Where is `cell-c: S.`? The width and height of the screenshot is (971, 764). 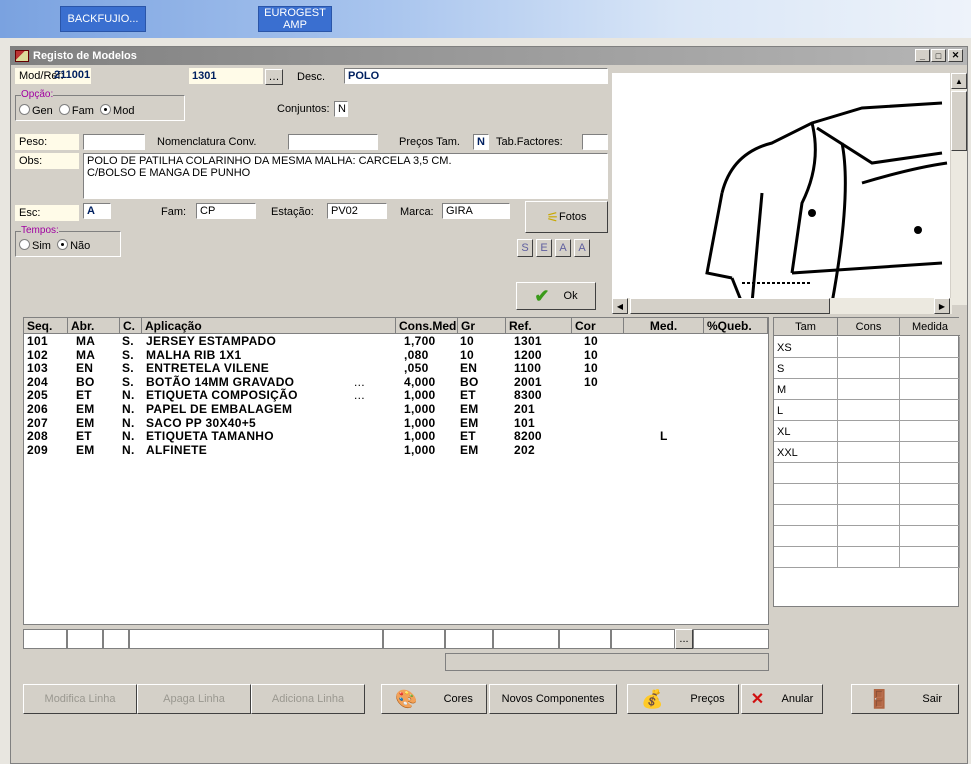 cell-c: S. is located at coordinates (128, 341).